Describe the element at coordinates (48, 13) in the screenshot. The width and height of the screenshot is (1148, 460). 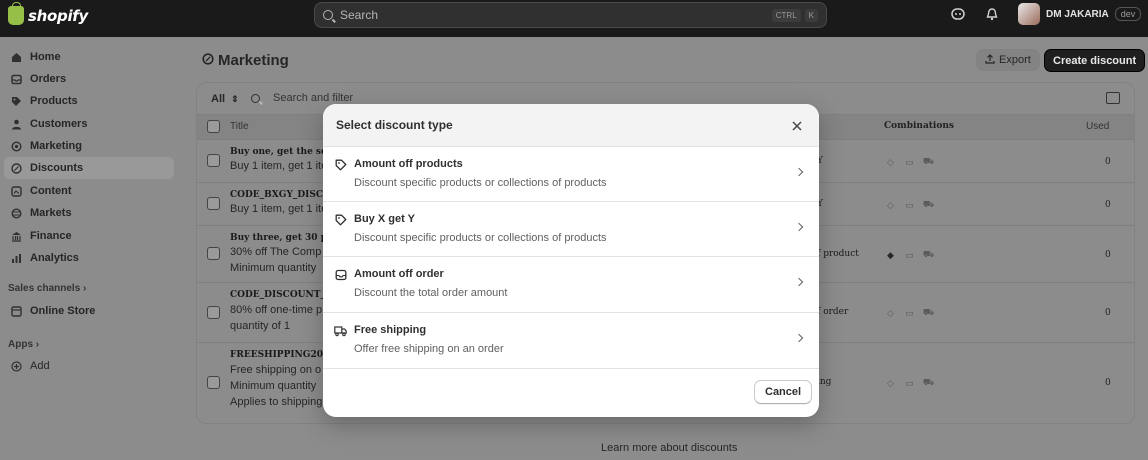
I see `shopify-logo: shopify` at that location.